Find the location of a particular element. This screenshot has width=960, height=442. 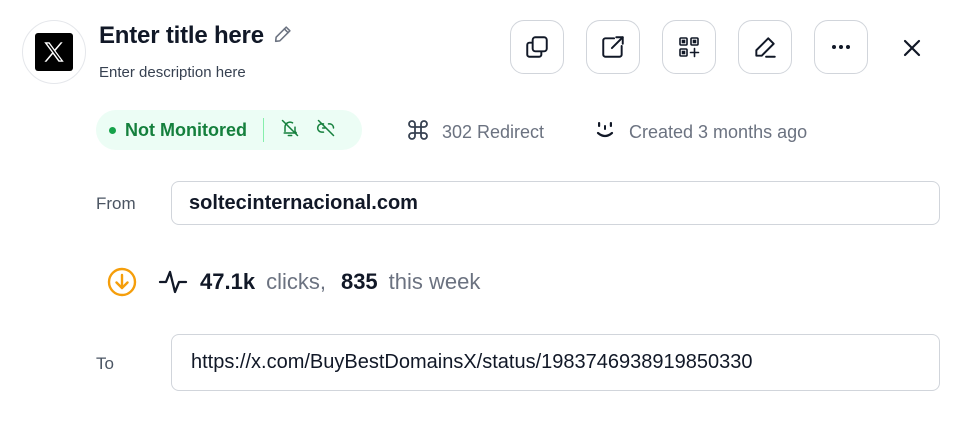

qr-code-button is located at coordinates (689, 47).